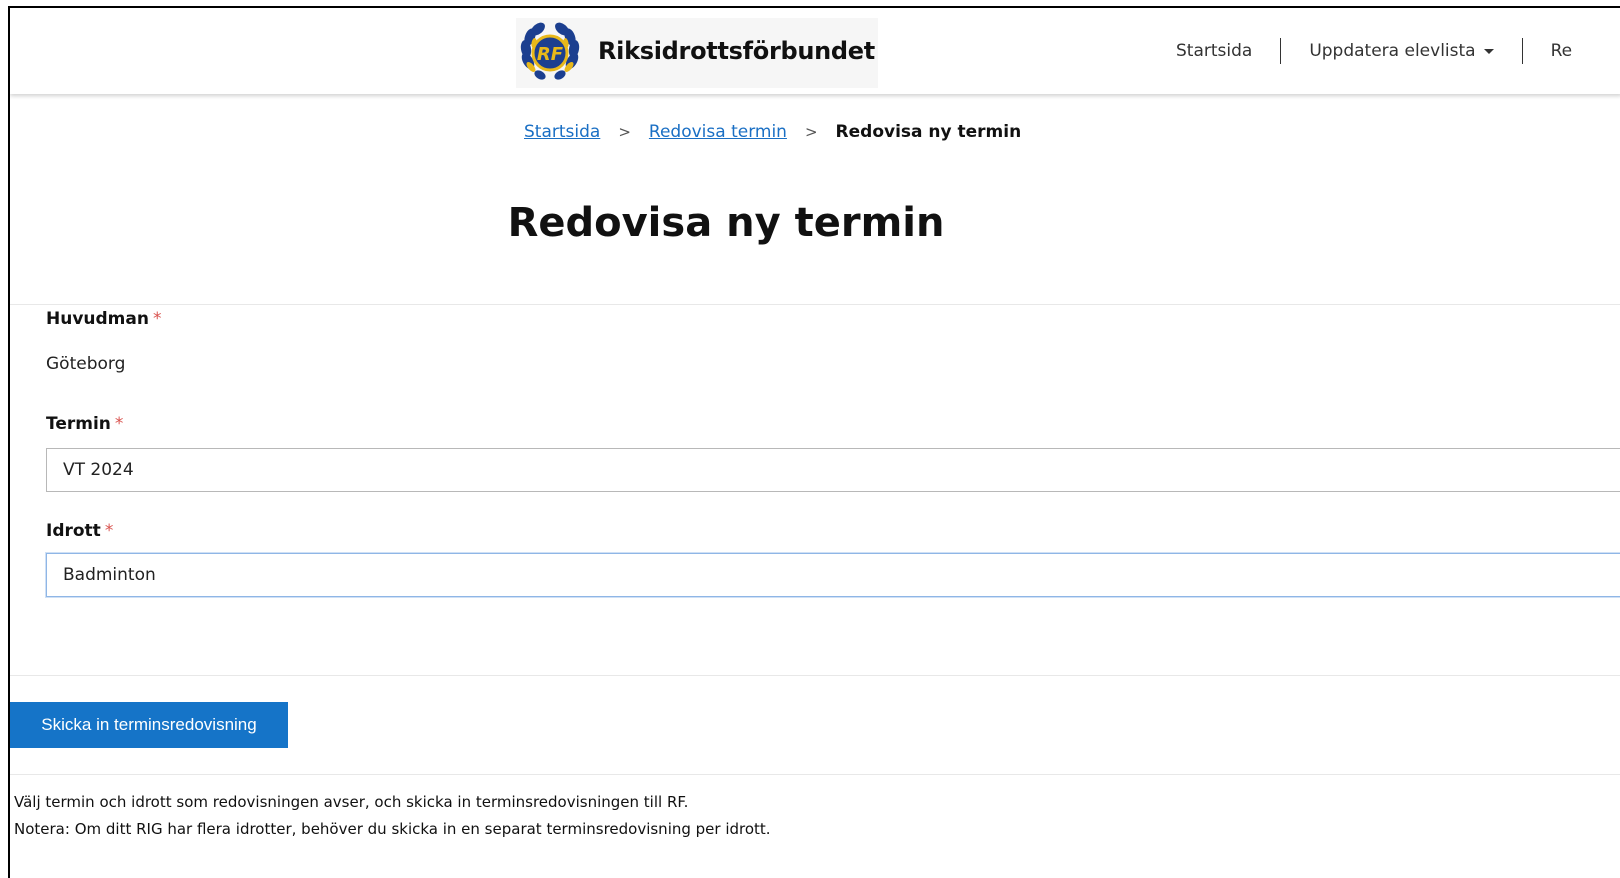 The width and height of the screenshot is (1620, 878). What do you see at coordinates (928, 132) in the screenshot?
I see `breadcrumb-current: Redovisa ny termin` at bounding box center [928, 132].